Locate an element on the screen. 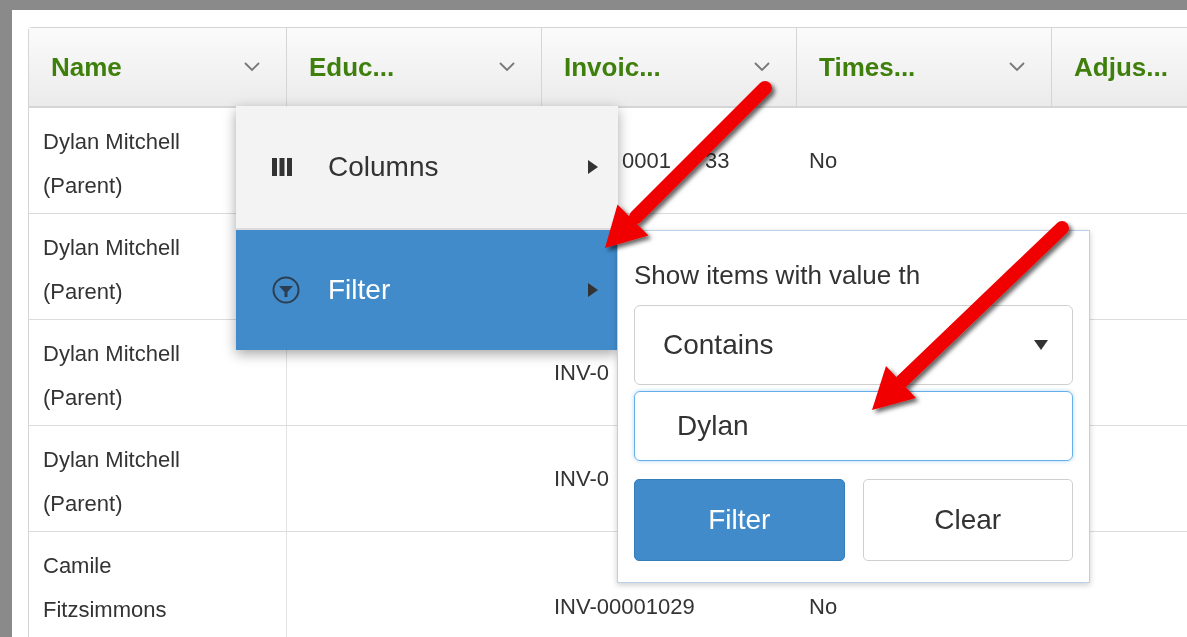 The height and width of the screenshot is (637, 1187). menu-item: Columns is located at coordinates (427, 168).